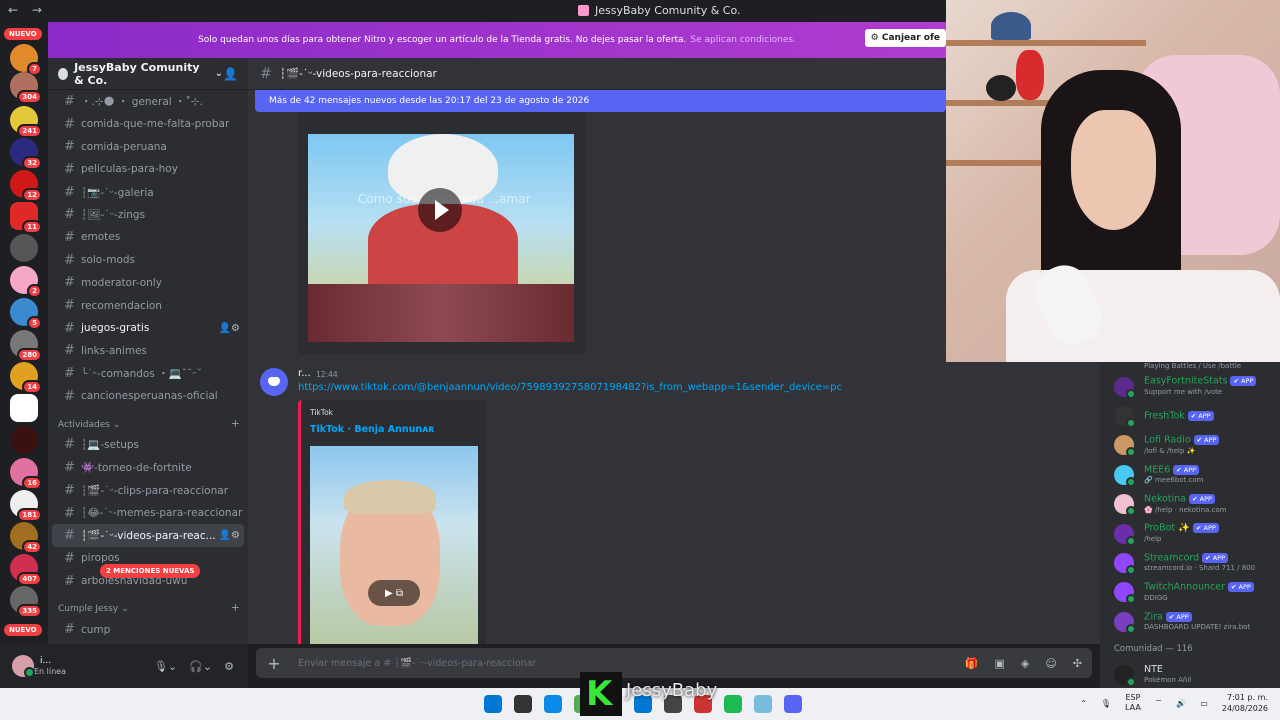 This screenshot has width=1280, height=720. I want to click on language-code: ESP, so click(1133, 697).